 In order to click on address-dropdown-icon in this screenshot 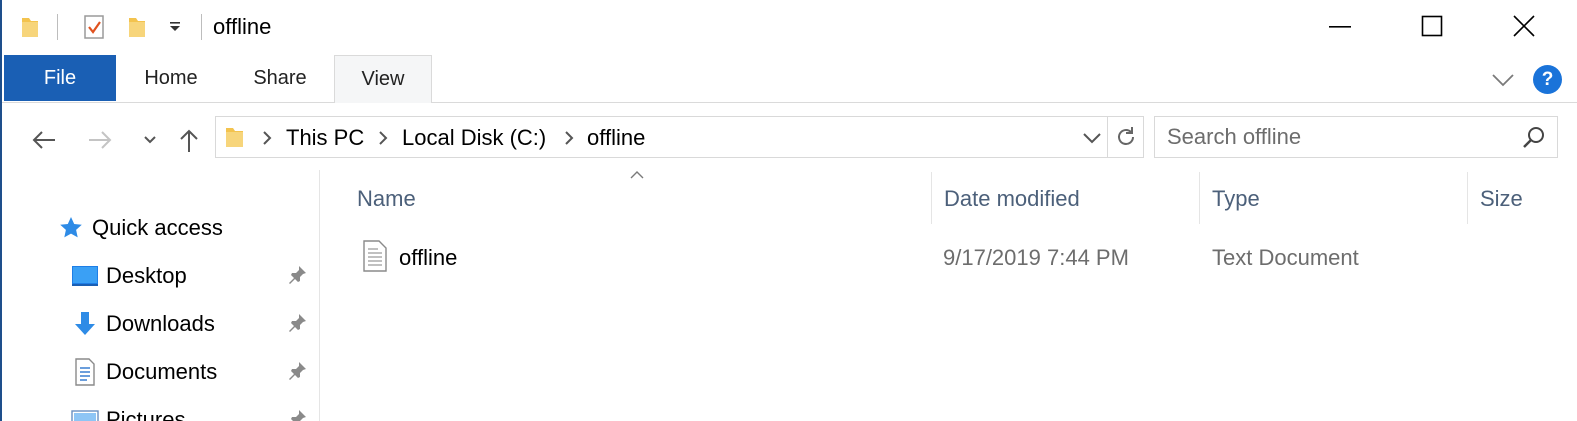, I will do `click(1092, 138)`.